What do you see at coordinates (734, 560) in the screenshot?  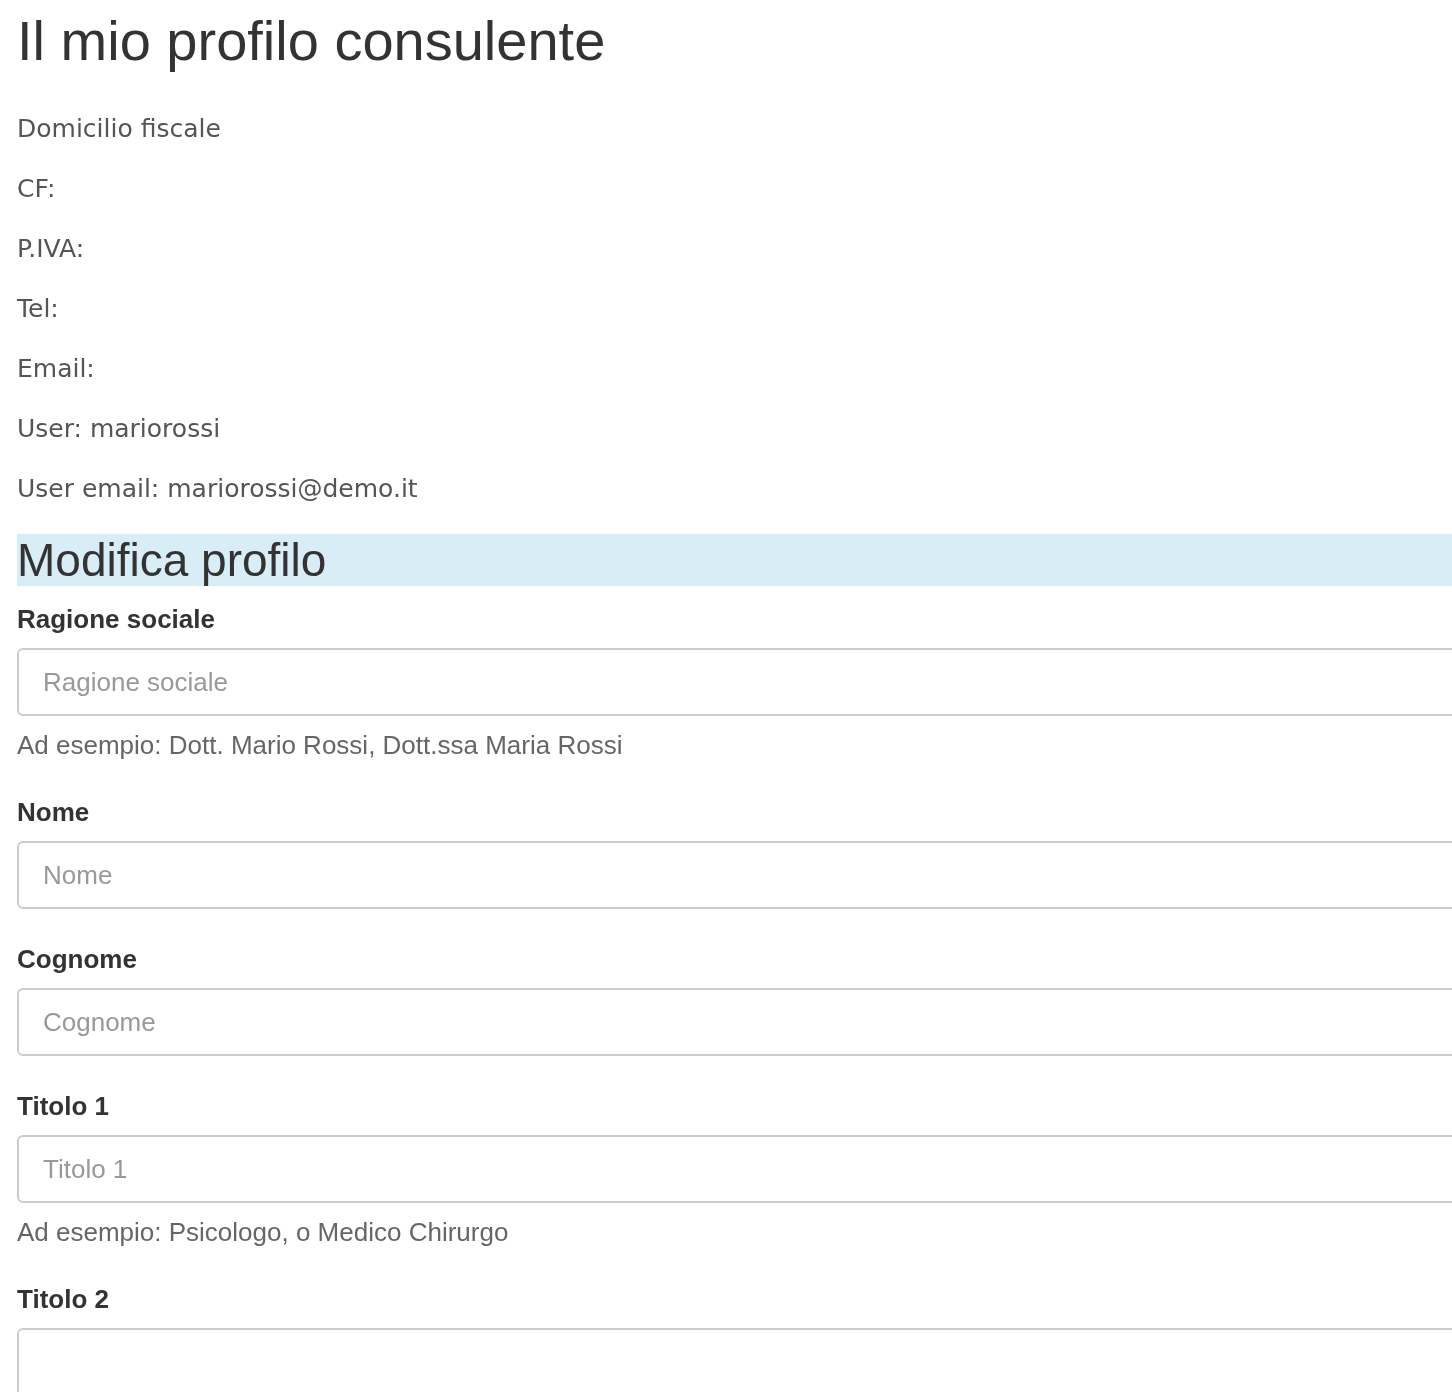 I see `section-heading: Modifica profilo` at bounding box center [734, 560].